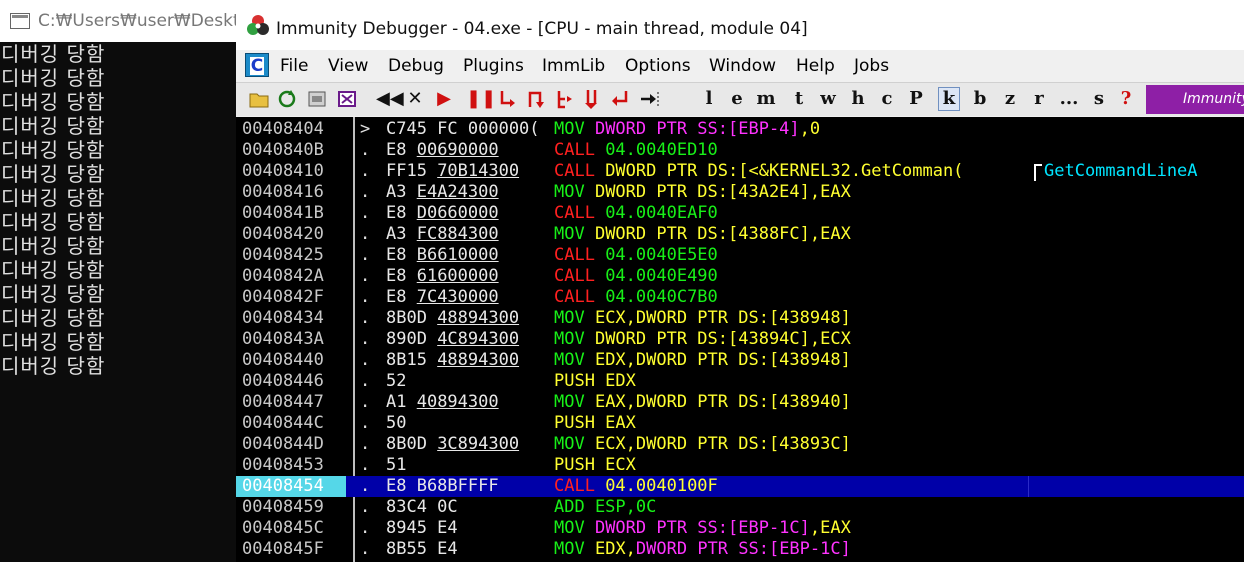 The image size is (1244, 562). What do you see at coordinates (799, 99) in the screenshot?
I see `toolbar-threads-t: t` at bounding box center [799, 99].